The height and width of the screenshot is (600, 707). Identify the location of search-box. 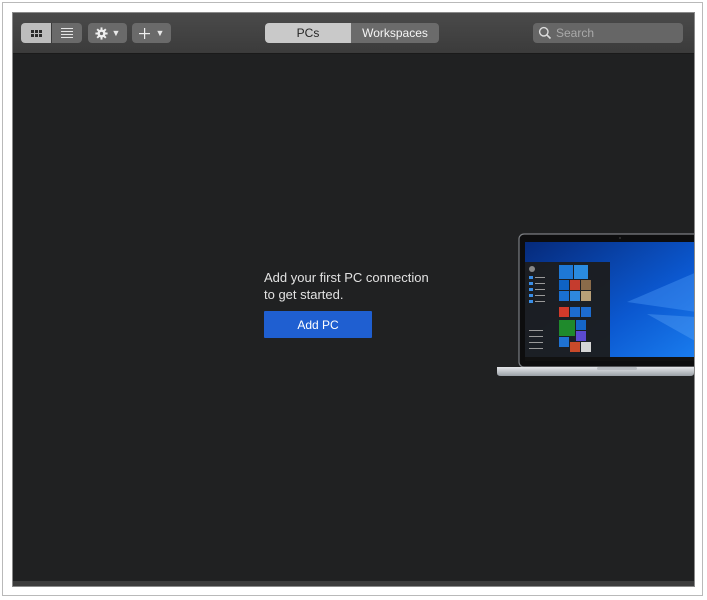
(608, 33).